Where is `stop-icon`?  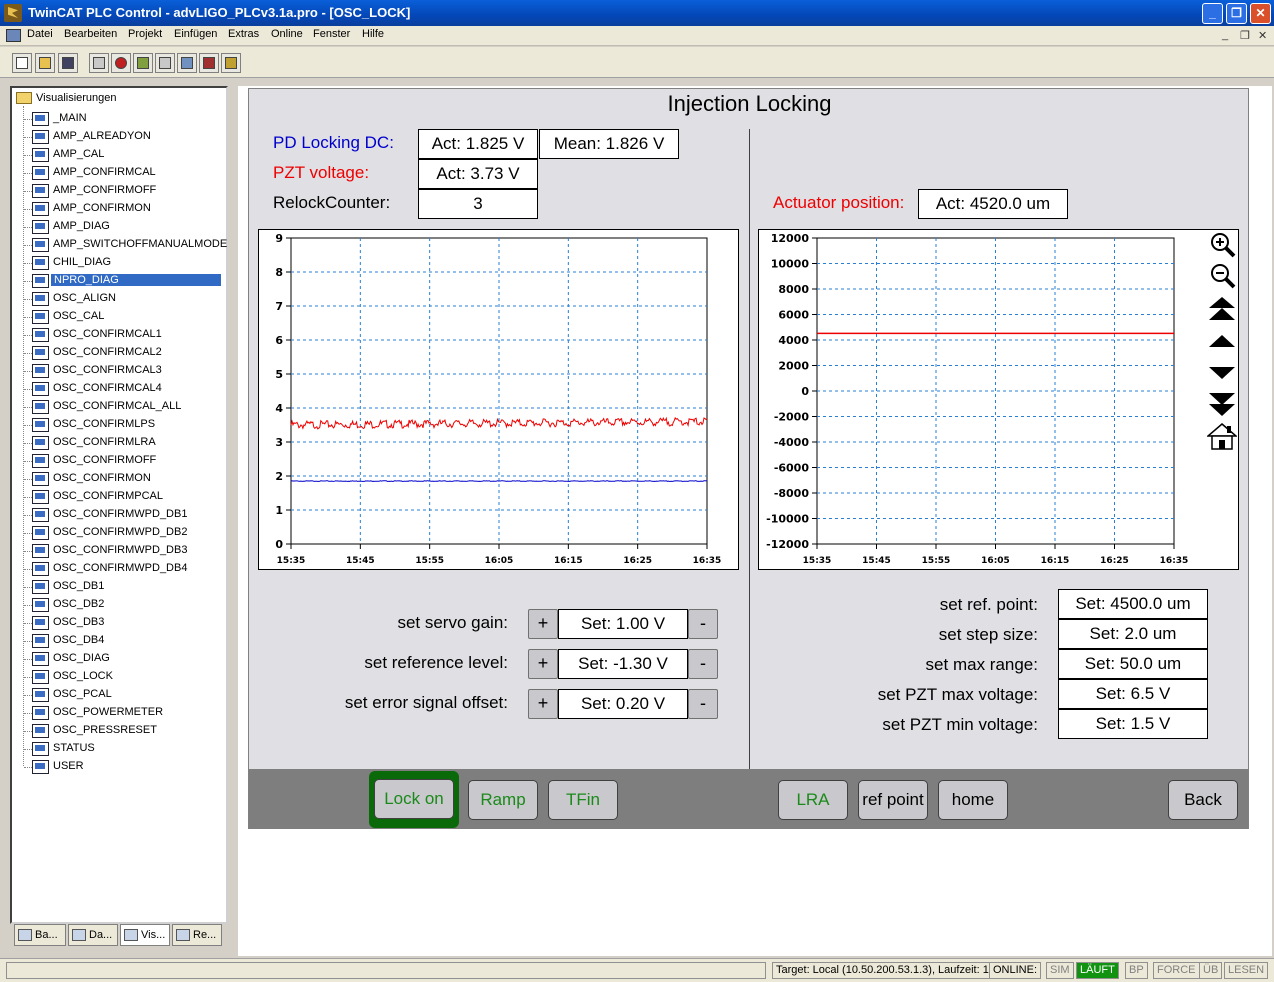
stop-icon is located at coordinates (121, 63).